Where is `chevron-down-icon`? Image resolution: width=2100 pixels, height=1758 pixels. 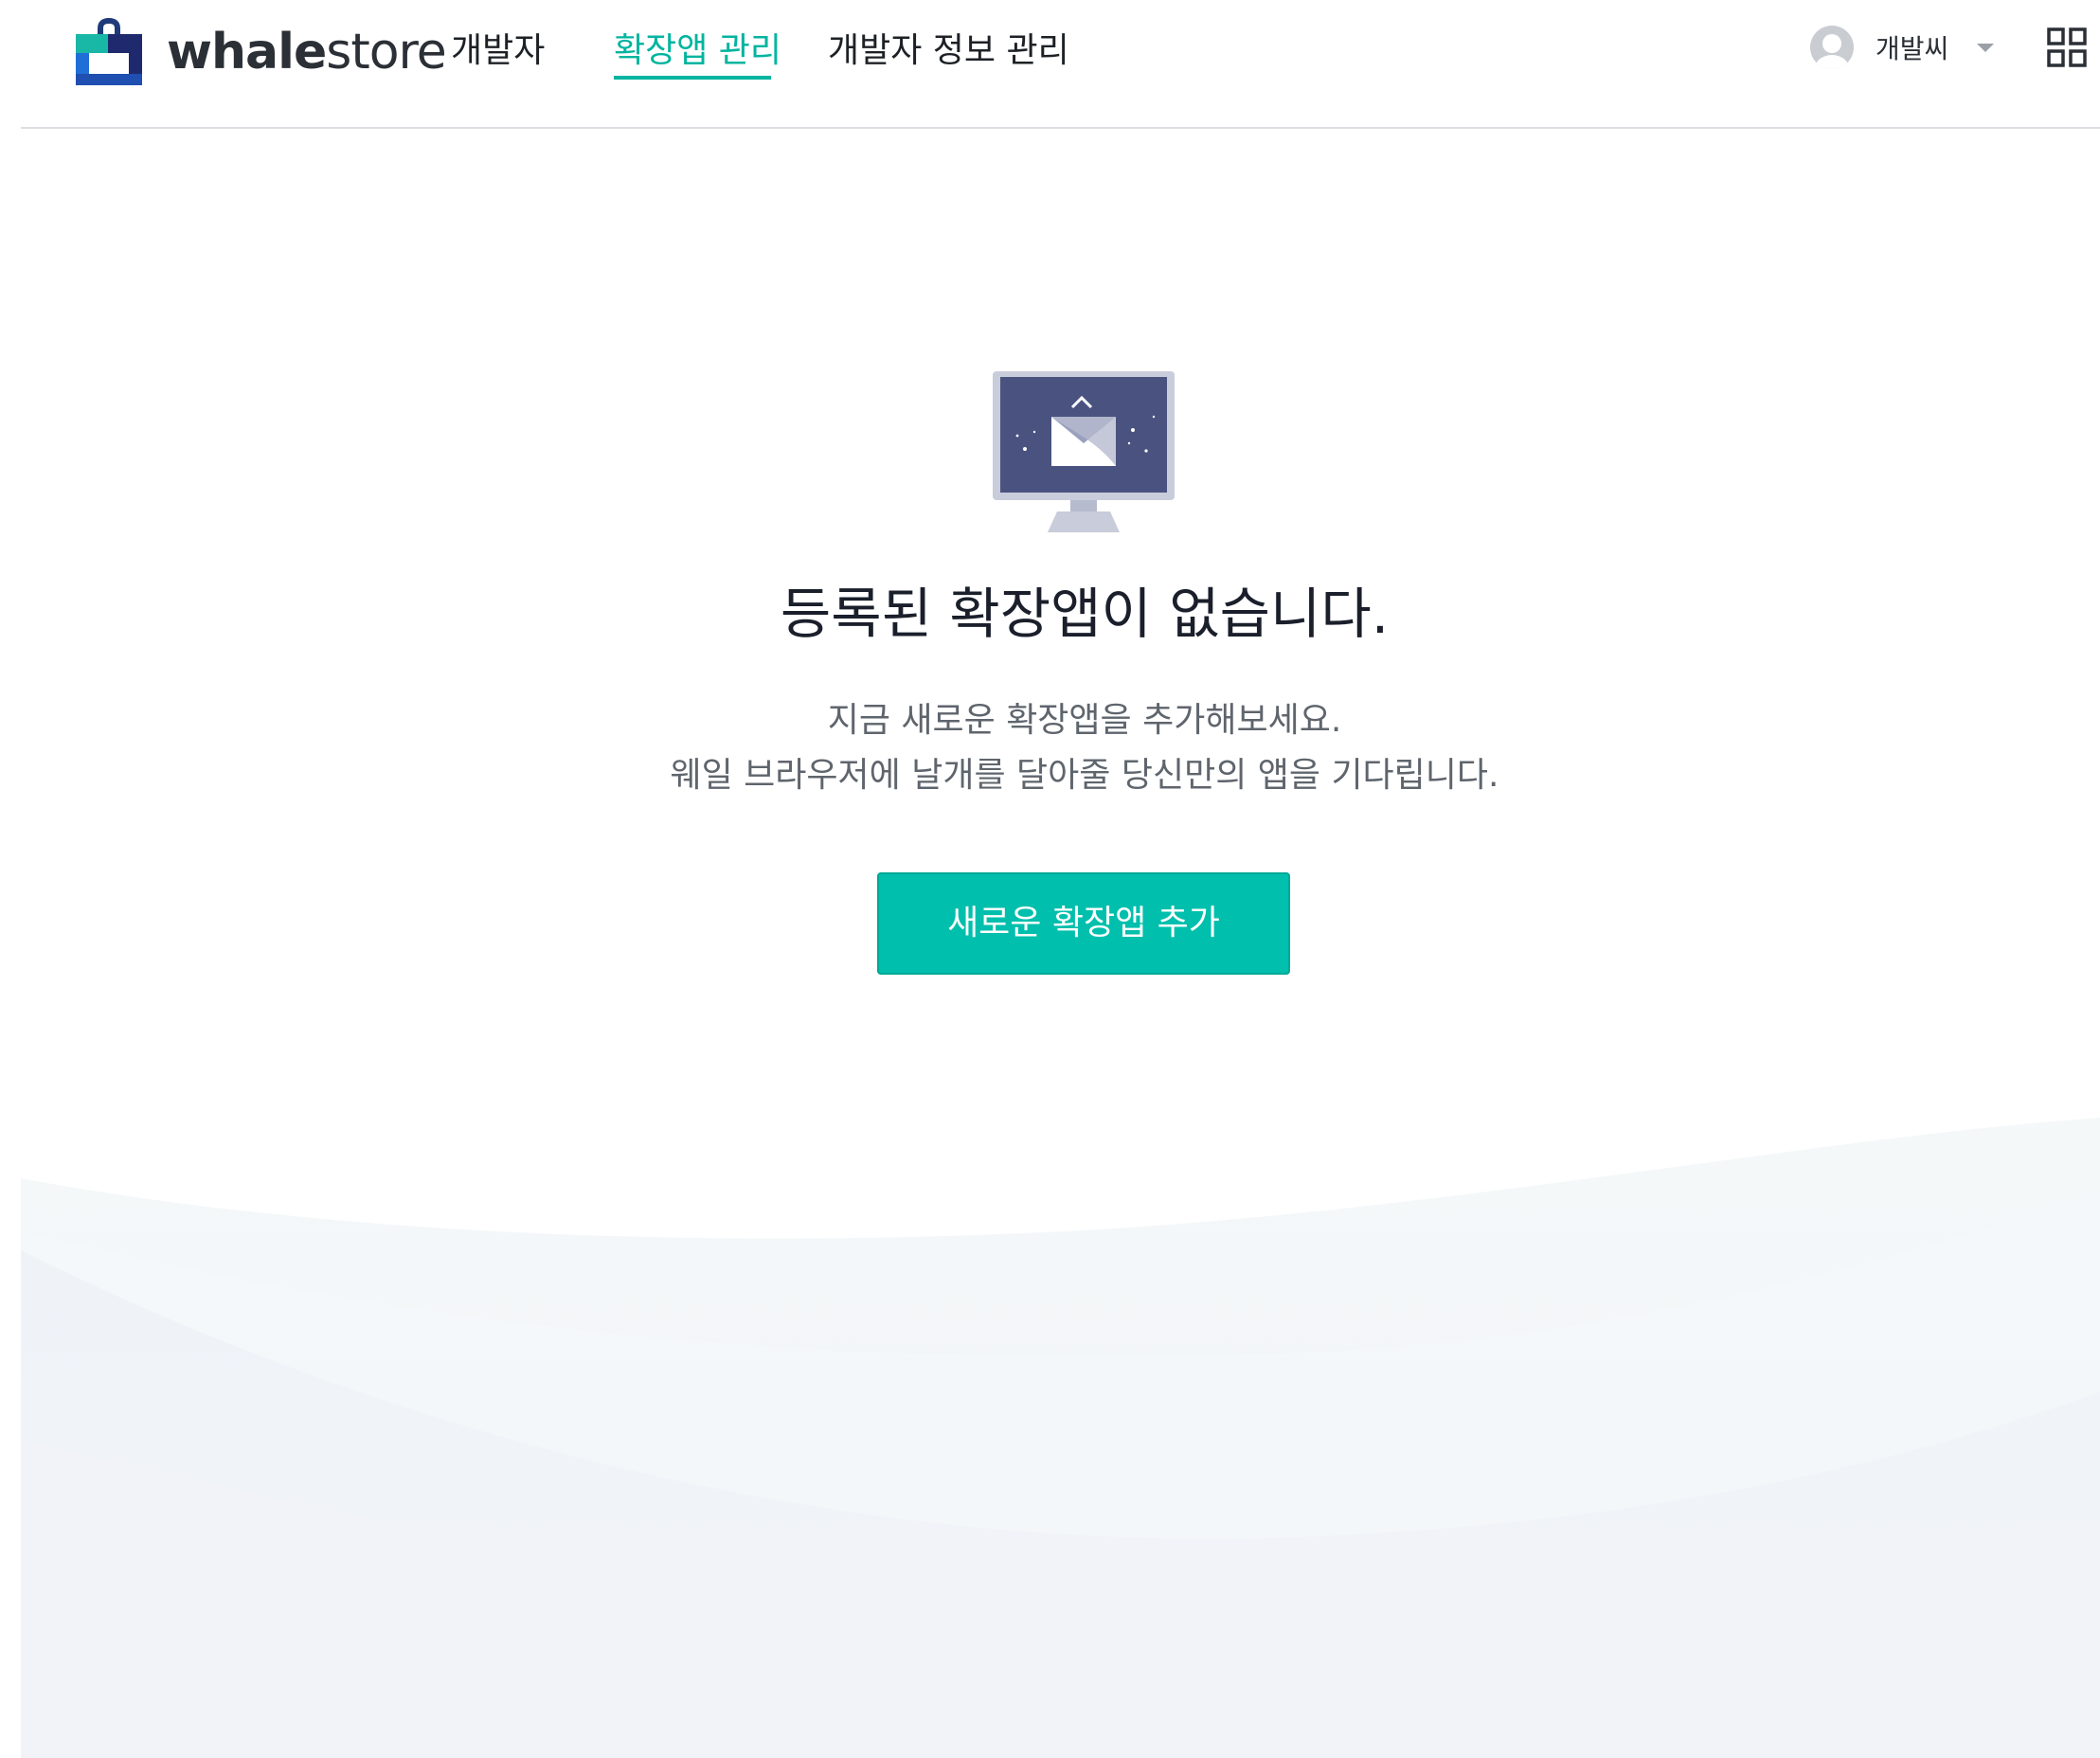 chevron-down-icon is located at coordinates (1986, 48).